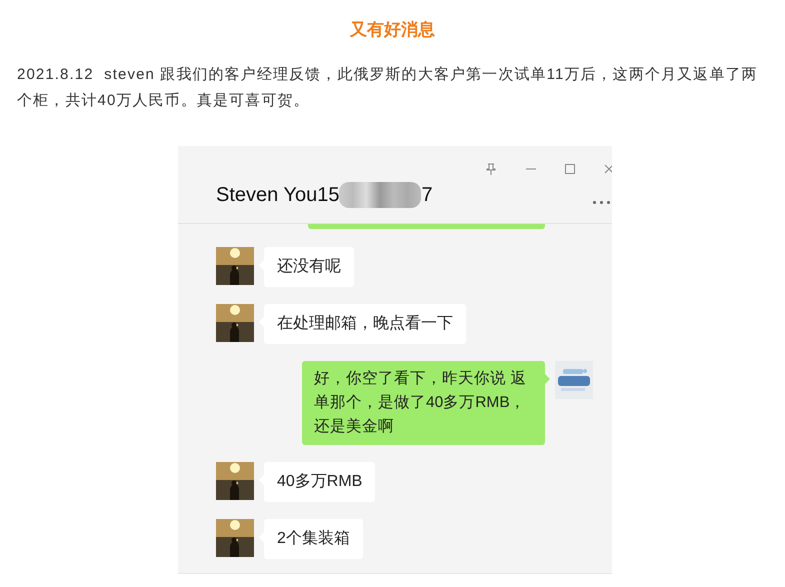 This screenshot has height=587, width=785. I want to click on article-heading: 又有好消息, so click(392, 30).